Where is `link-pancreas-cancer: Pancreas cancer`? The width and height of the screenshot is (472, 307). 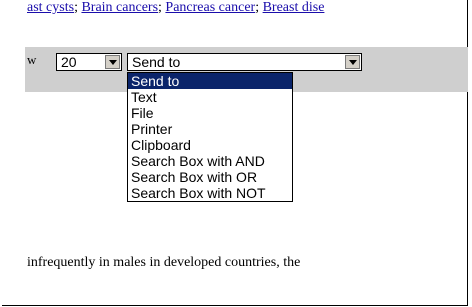 link-pancreas-cancer: Pancreas cancer is located at coordinates (210, 7).